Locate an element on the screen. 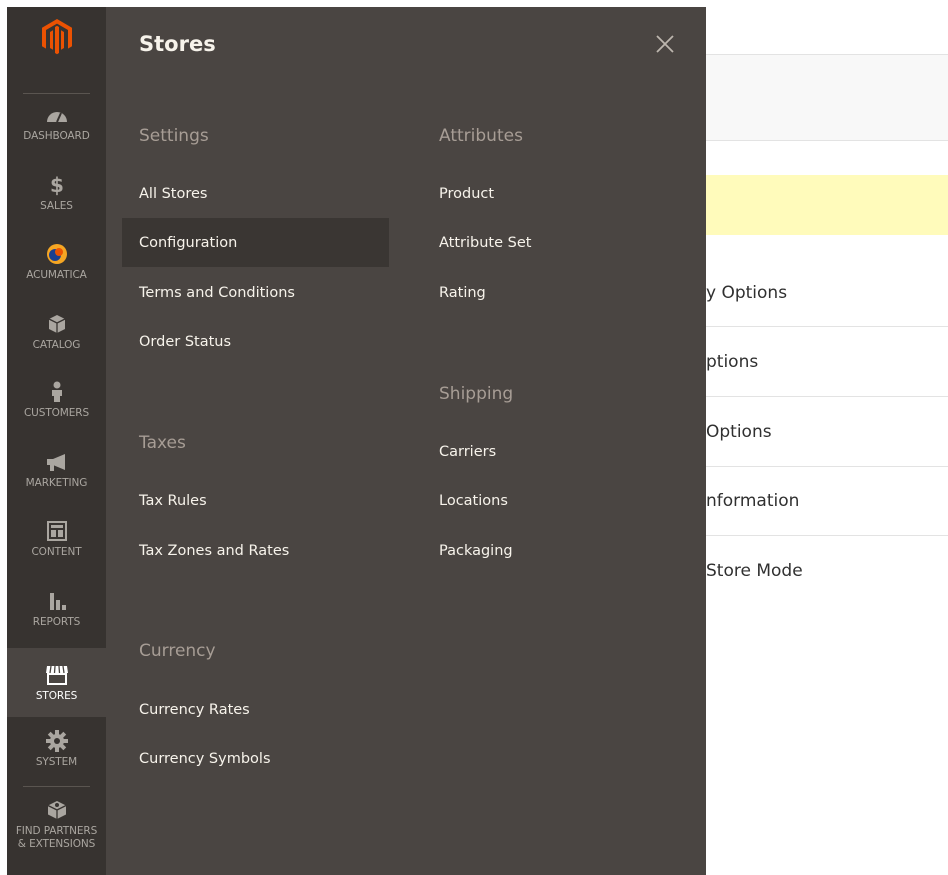 This screenshot has width=948, height=875. nav-label: DASHBOARD is located at coordinates (56, 136).